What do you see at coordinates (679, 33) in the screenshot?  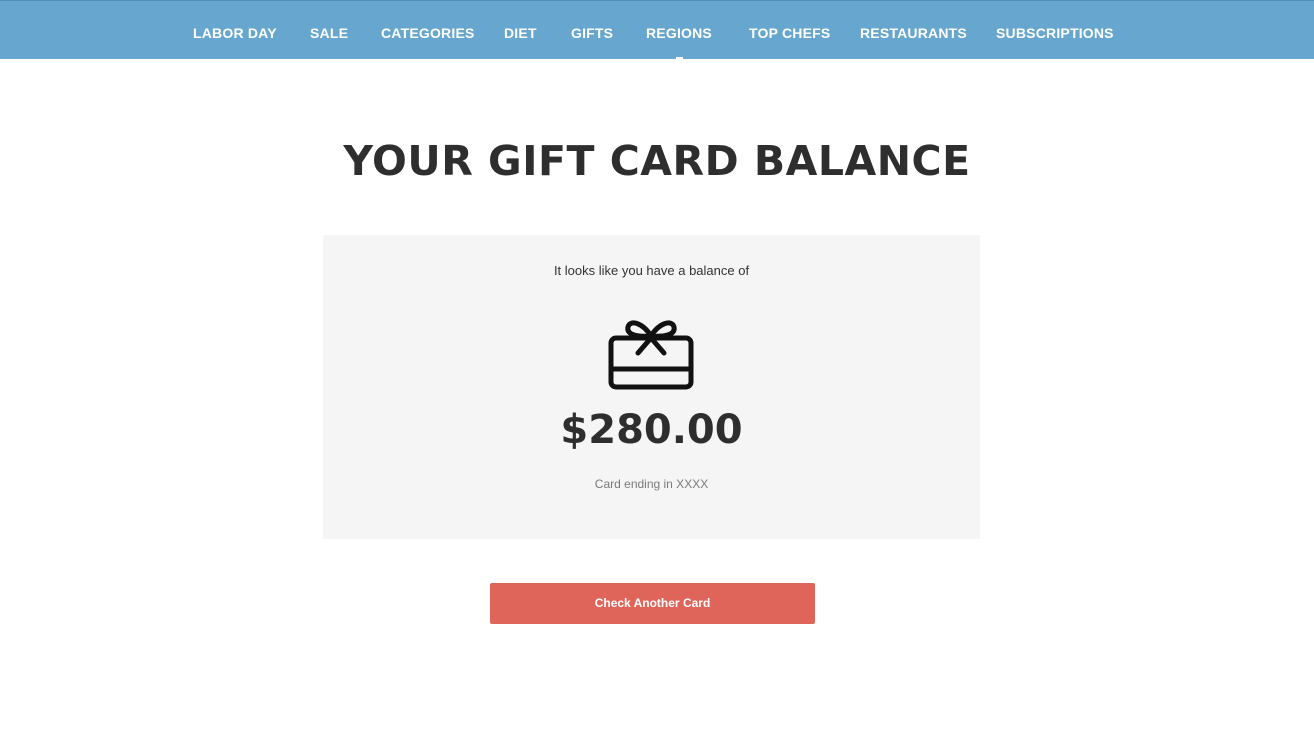 I see `nav-item-regions: REGIONS` at bounding box center [679, 33].